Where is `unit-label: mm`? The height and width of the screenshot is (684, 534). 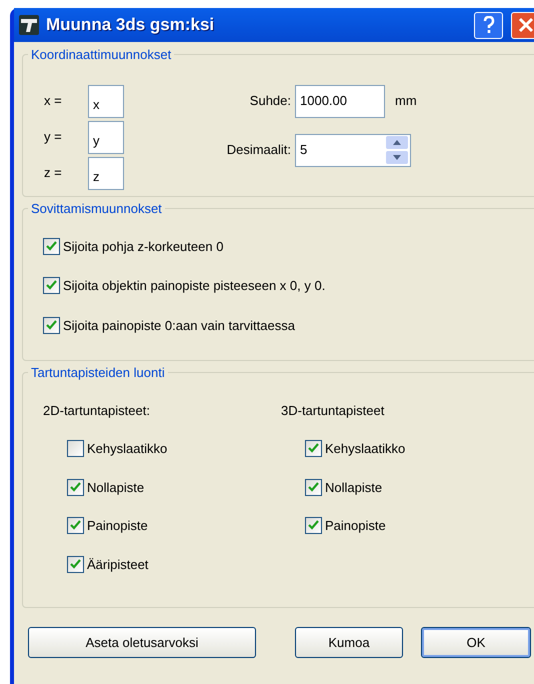
unit-label: mm is located at coordinates (406, 101).